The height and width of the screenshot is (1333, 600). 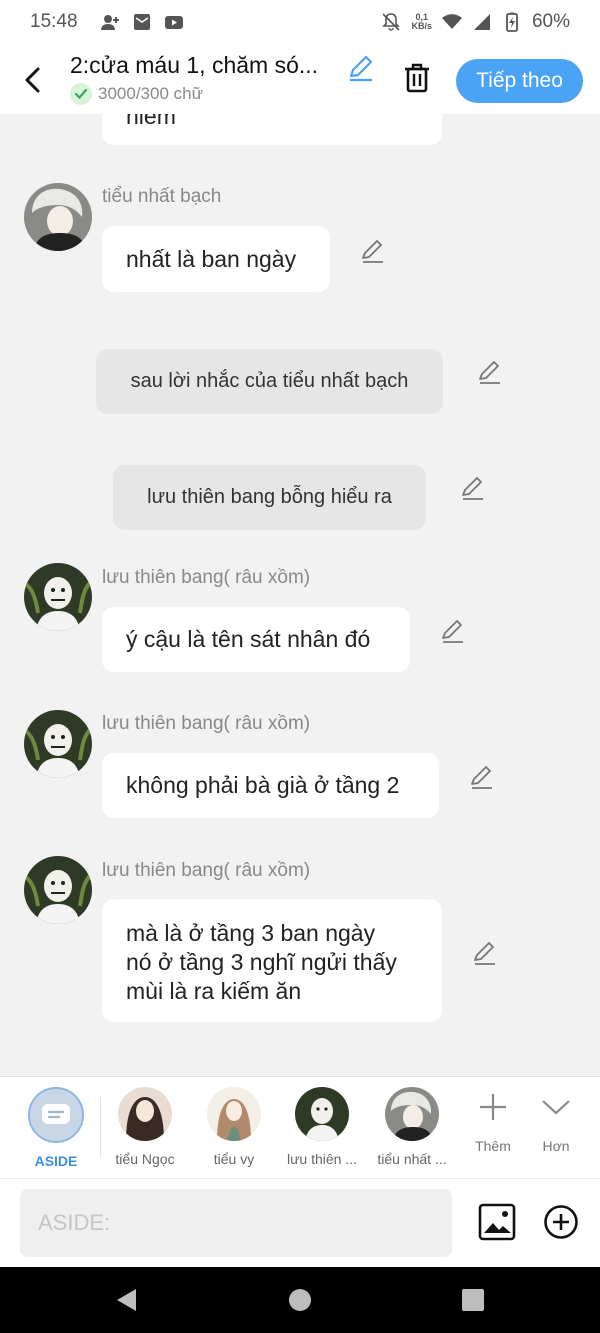 What do you see at coordinates (556, 1122) in the screenshot?
I see `collapse-button: Hơn` at bounding box center [556, 1122].